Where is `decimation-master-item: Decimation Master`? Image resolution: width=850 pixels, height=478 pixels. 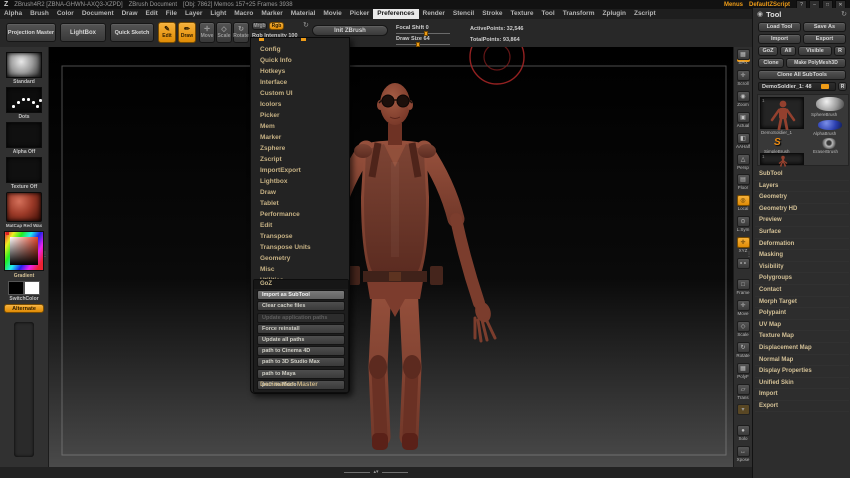
decimation-master-item: Decimation Master is located at coordinates (304, 384).